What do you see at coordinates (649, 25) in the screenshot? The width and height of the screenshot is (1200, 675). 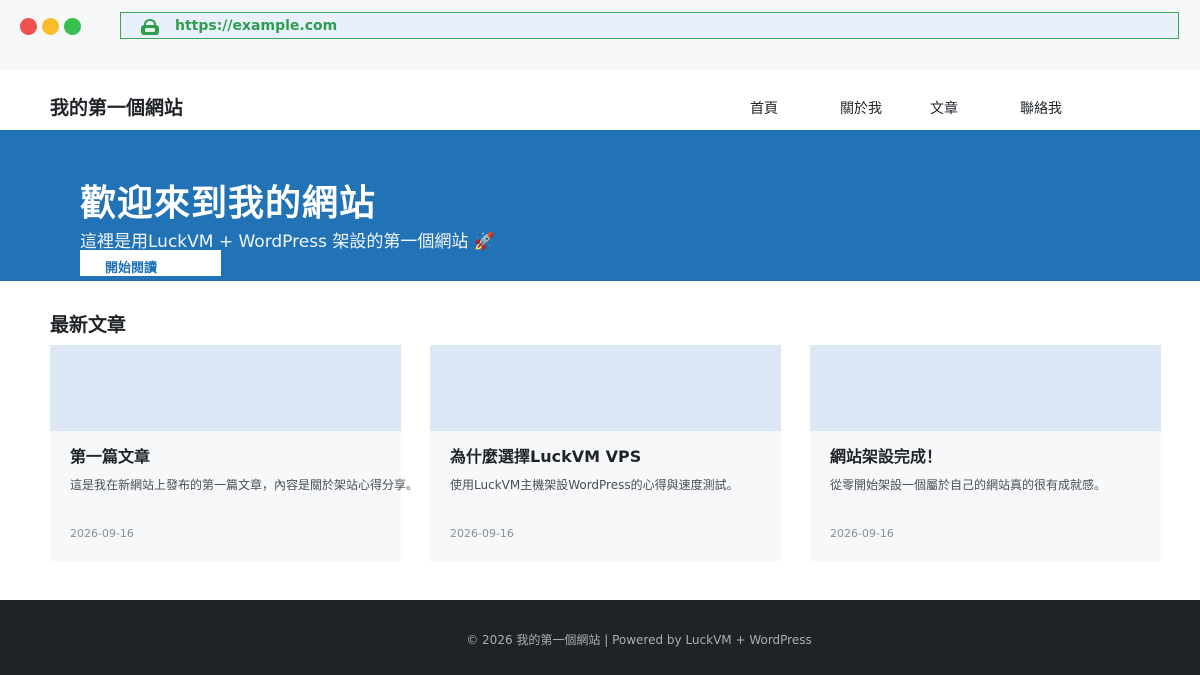 I see `address-bar: https://example.com` at bounding box center [649, 25].